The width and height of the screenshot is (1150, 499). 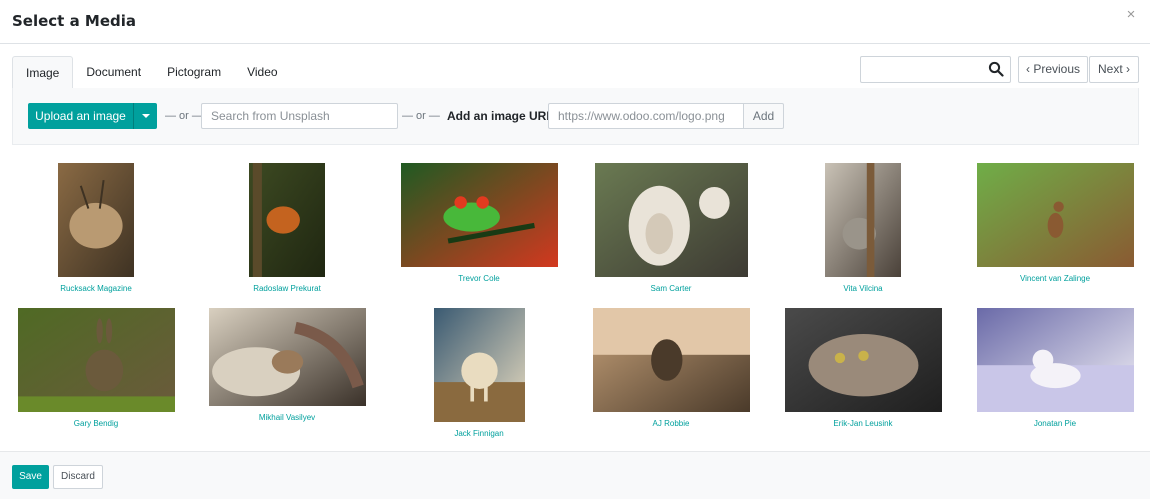 I want to click on image-url-label: Add an image URL, so click(x=500, y=116).